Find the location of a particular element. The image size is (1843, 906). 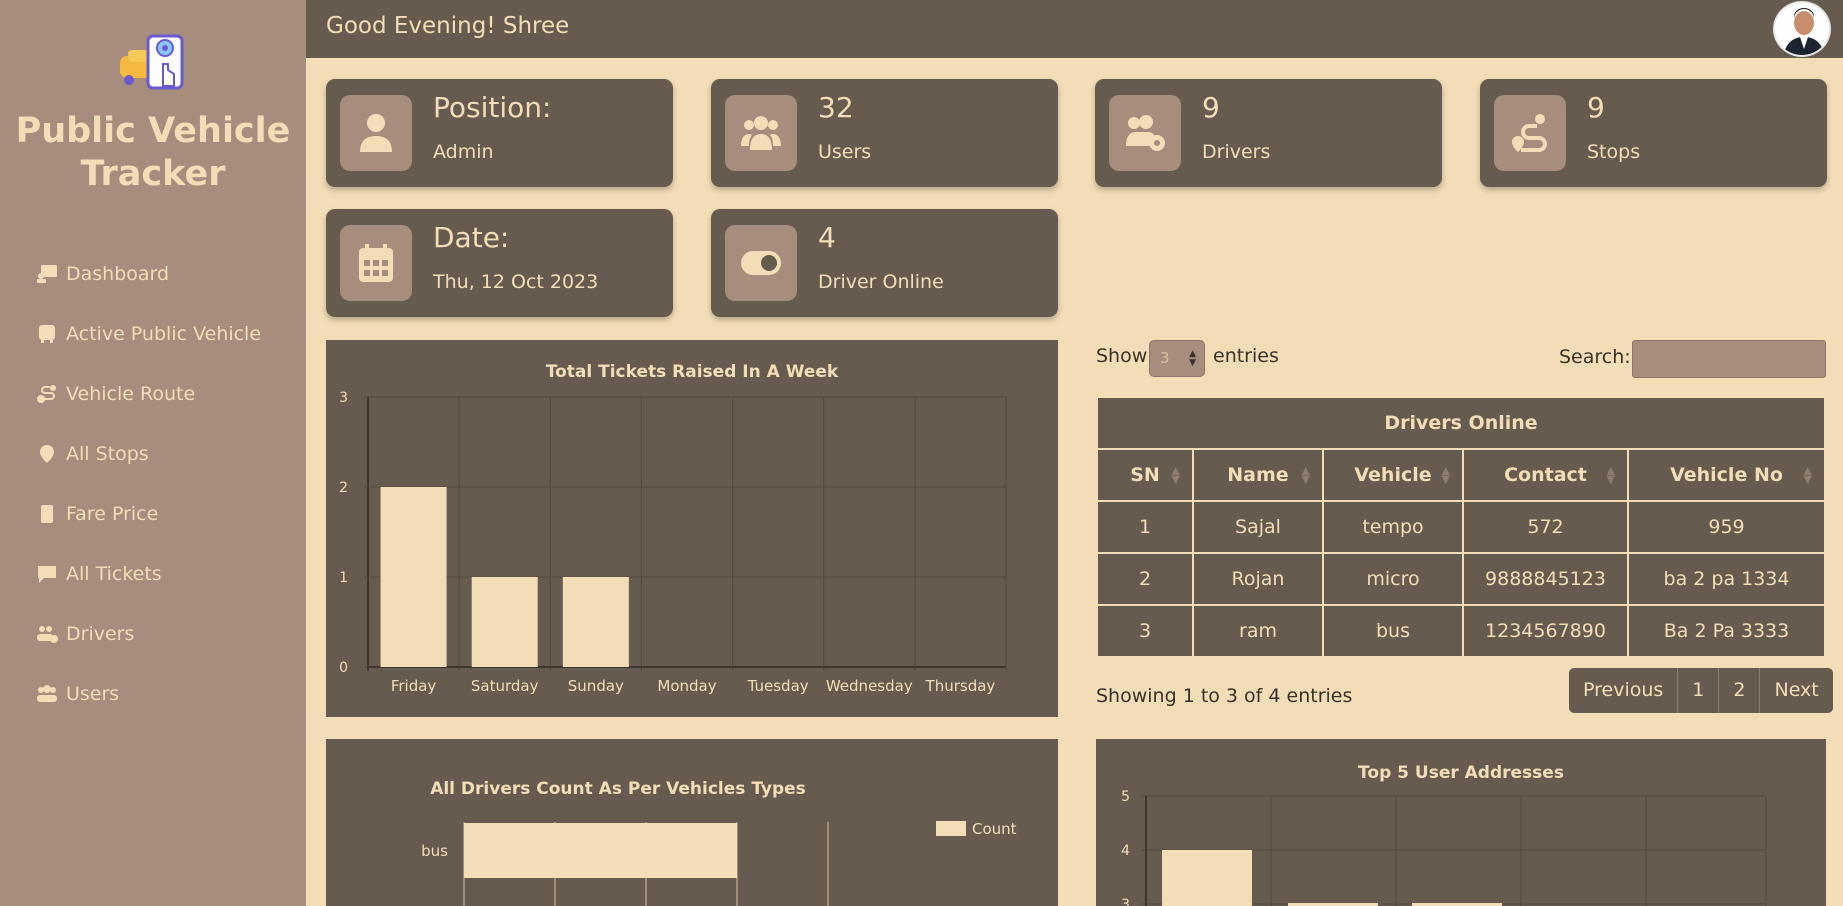

x-tick-label: Monday is located at coordinates (686, 686).